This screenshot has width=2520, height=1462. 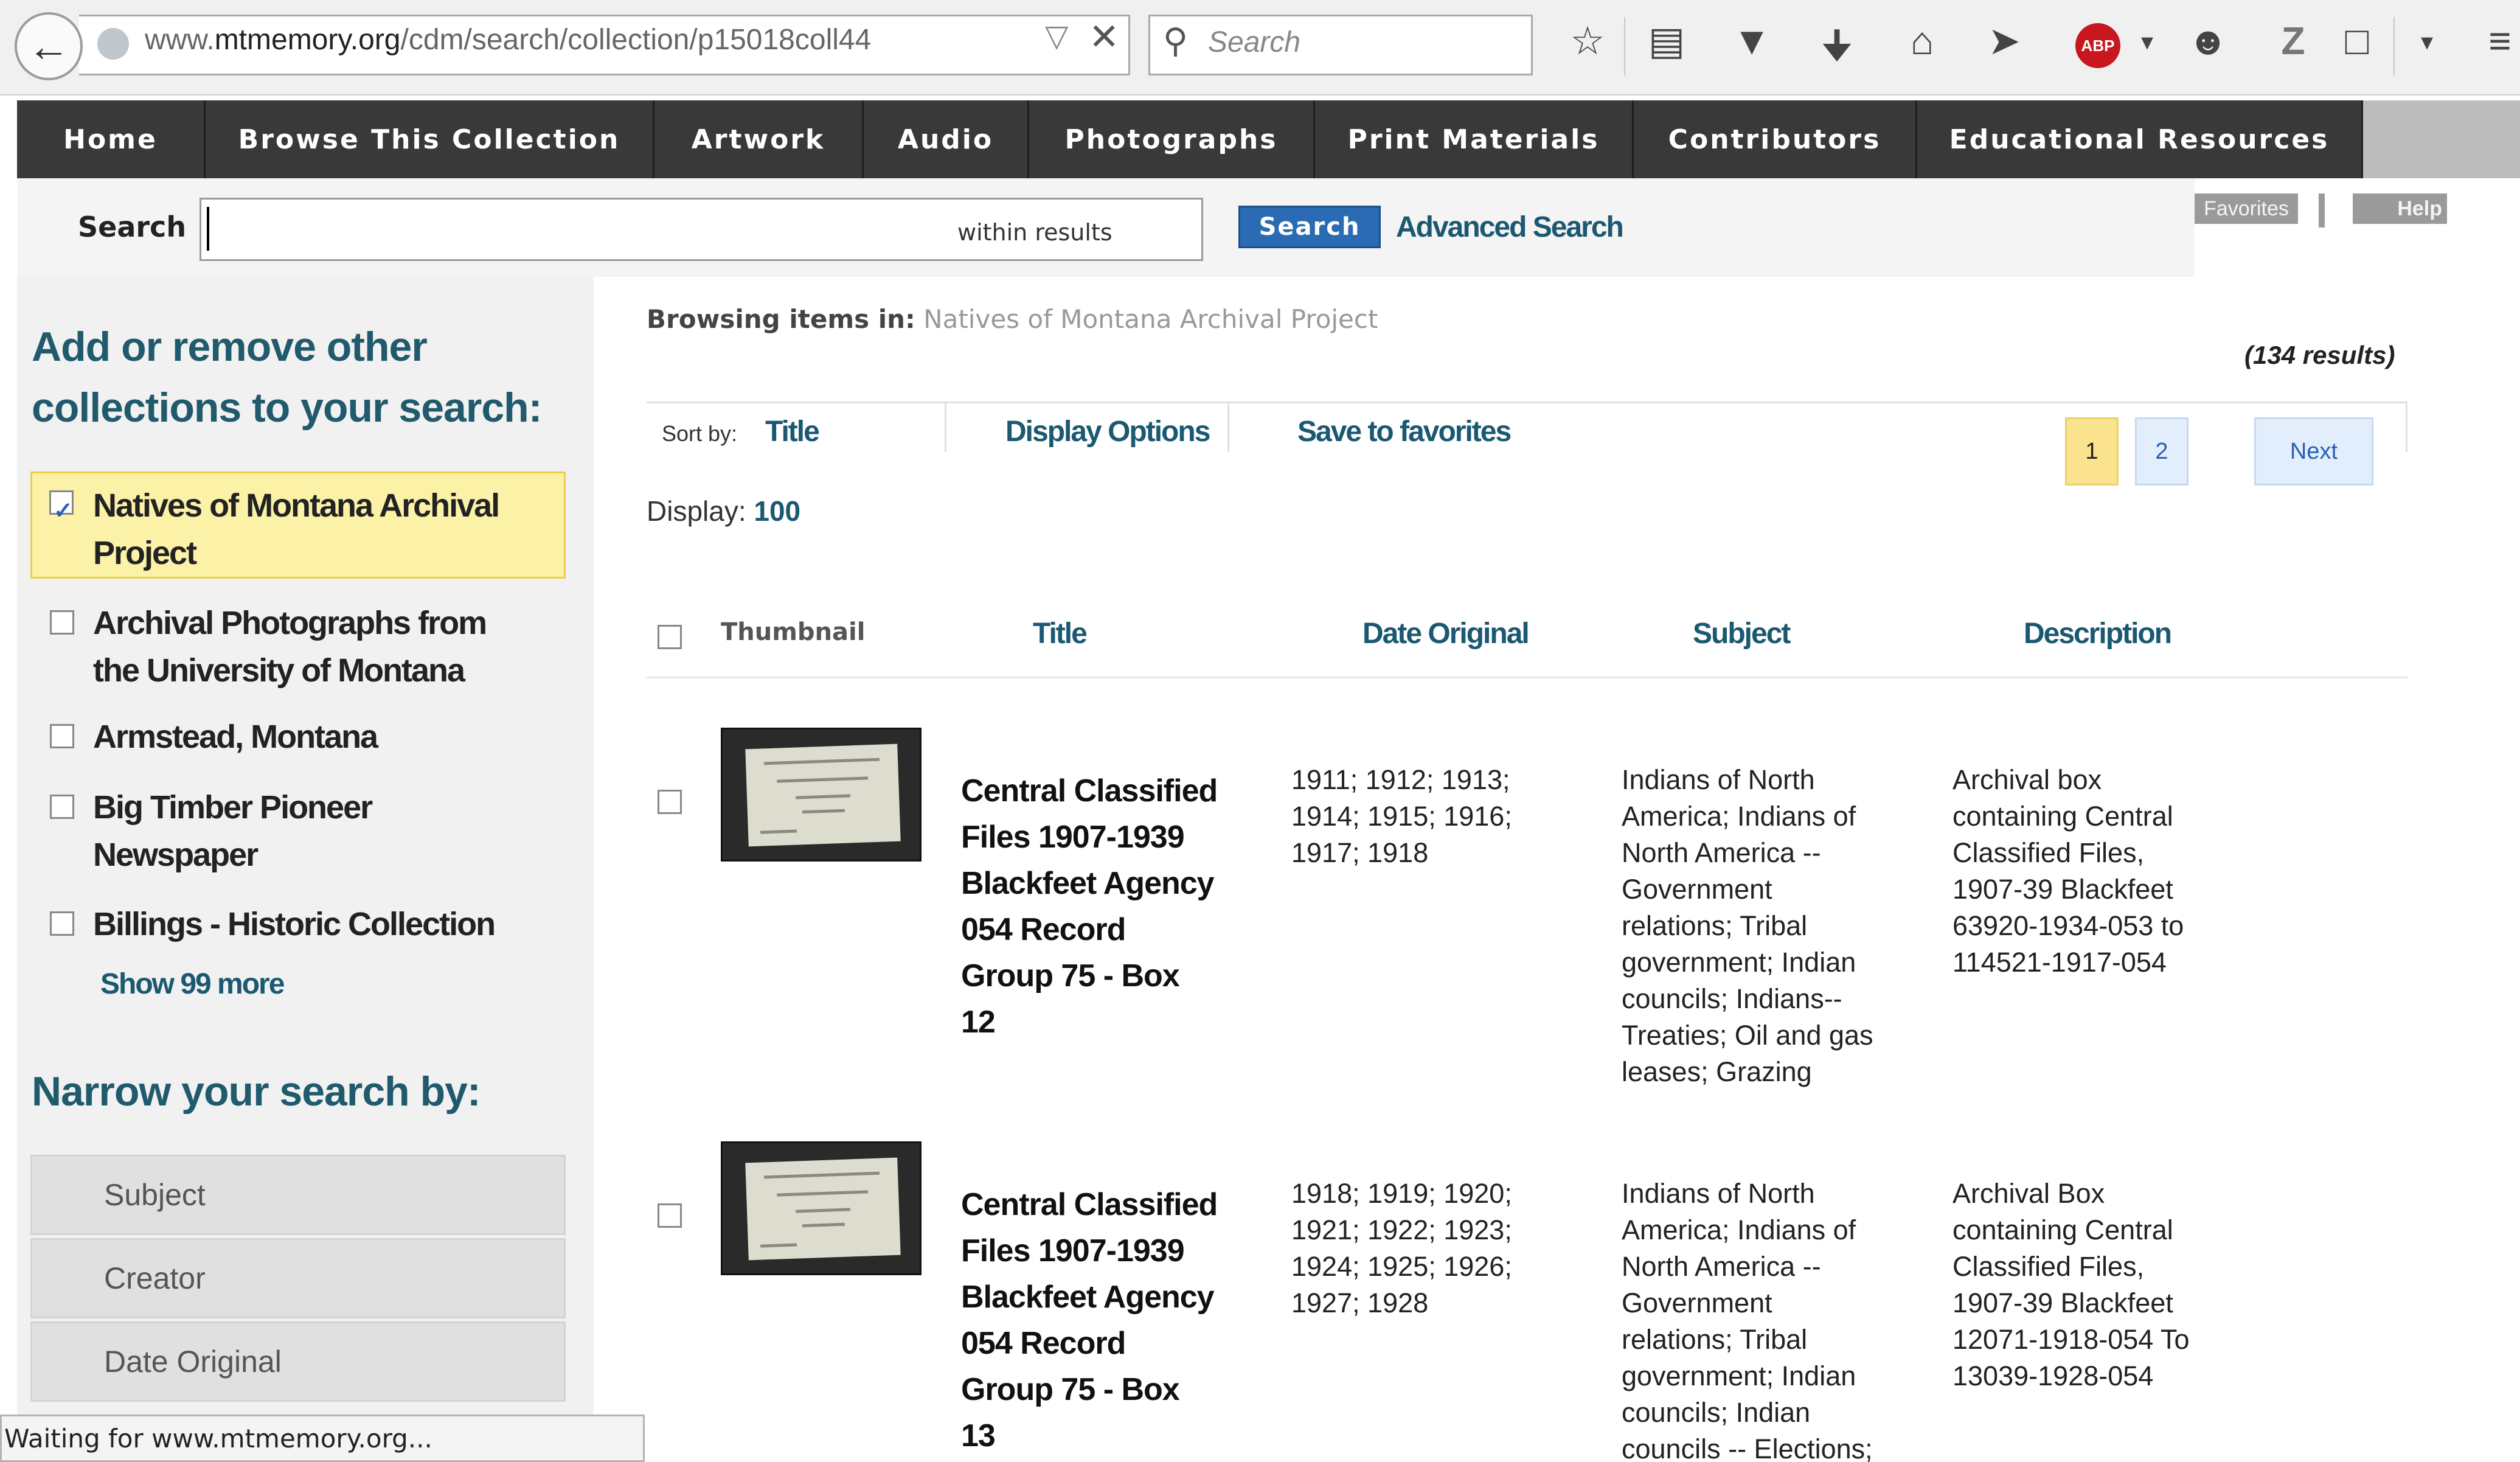 I want to click on home-icon: ⌂, so click(x=1922, y=40).